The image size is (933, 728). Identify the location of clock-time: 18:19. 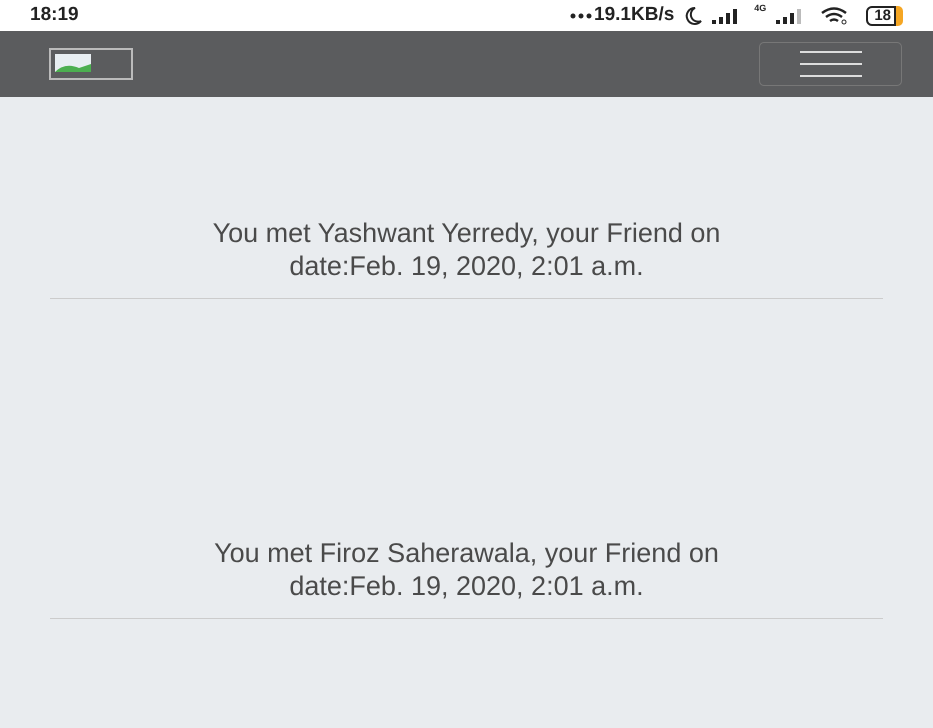
(54, 15).